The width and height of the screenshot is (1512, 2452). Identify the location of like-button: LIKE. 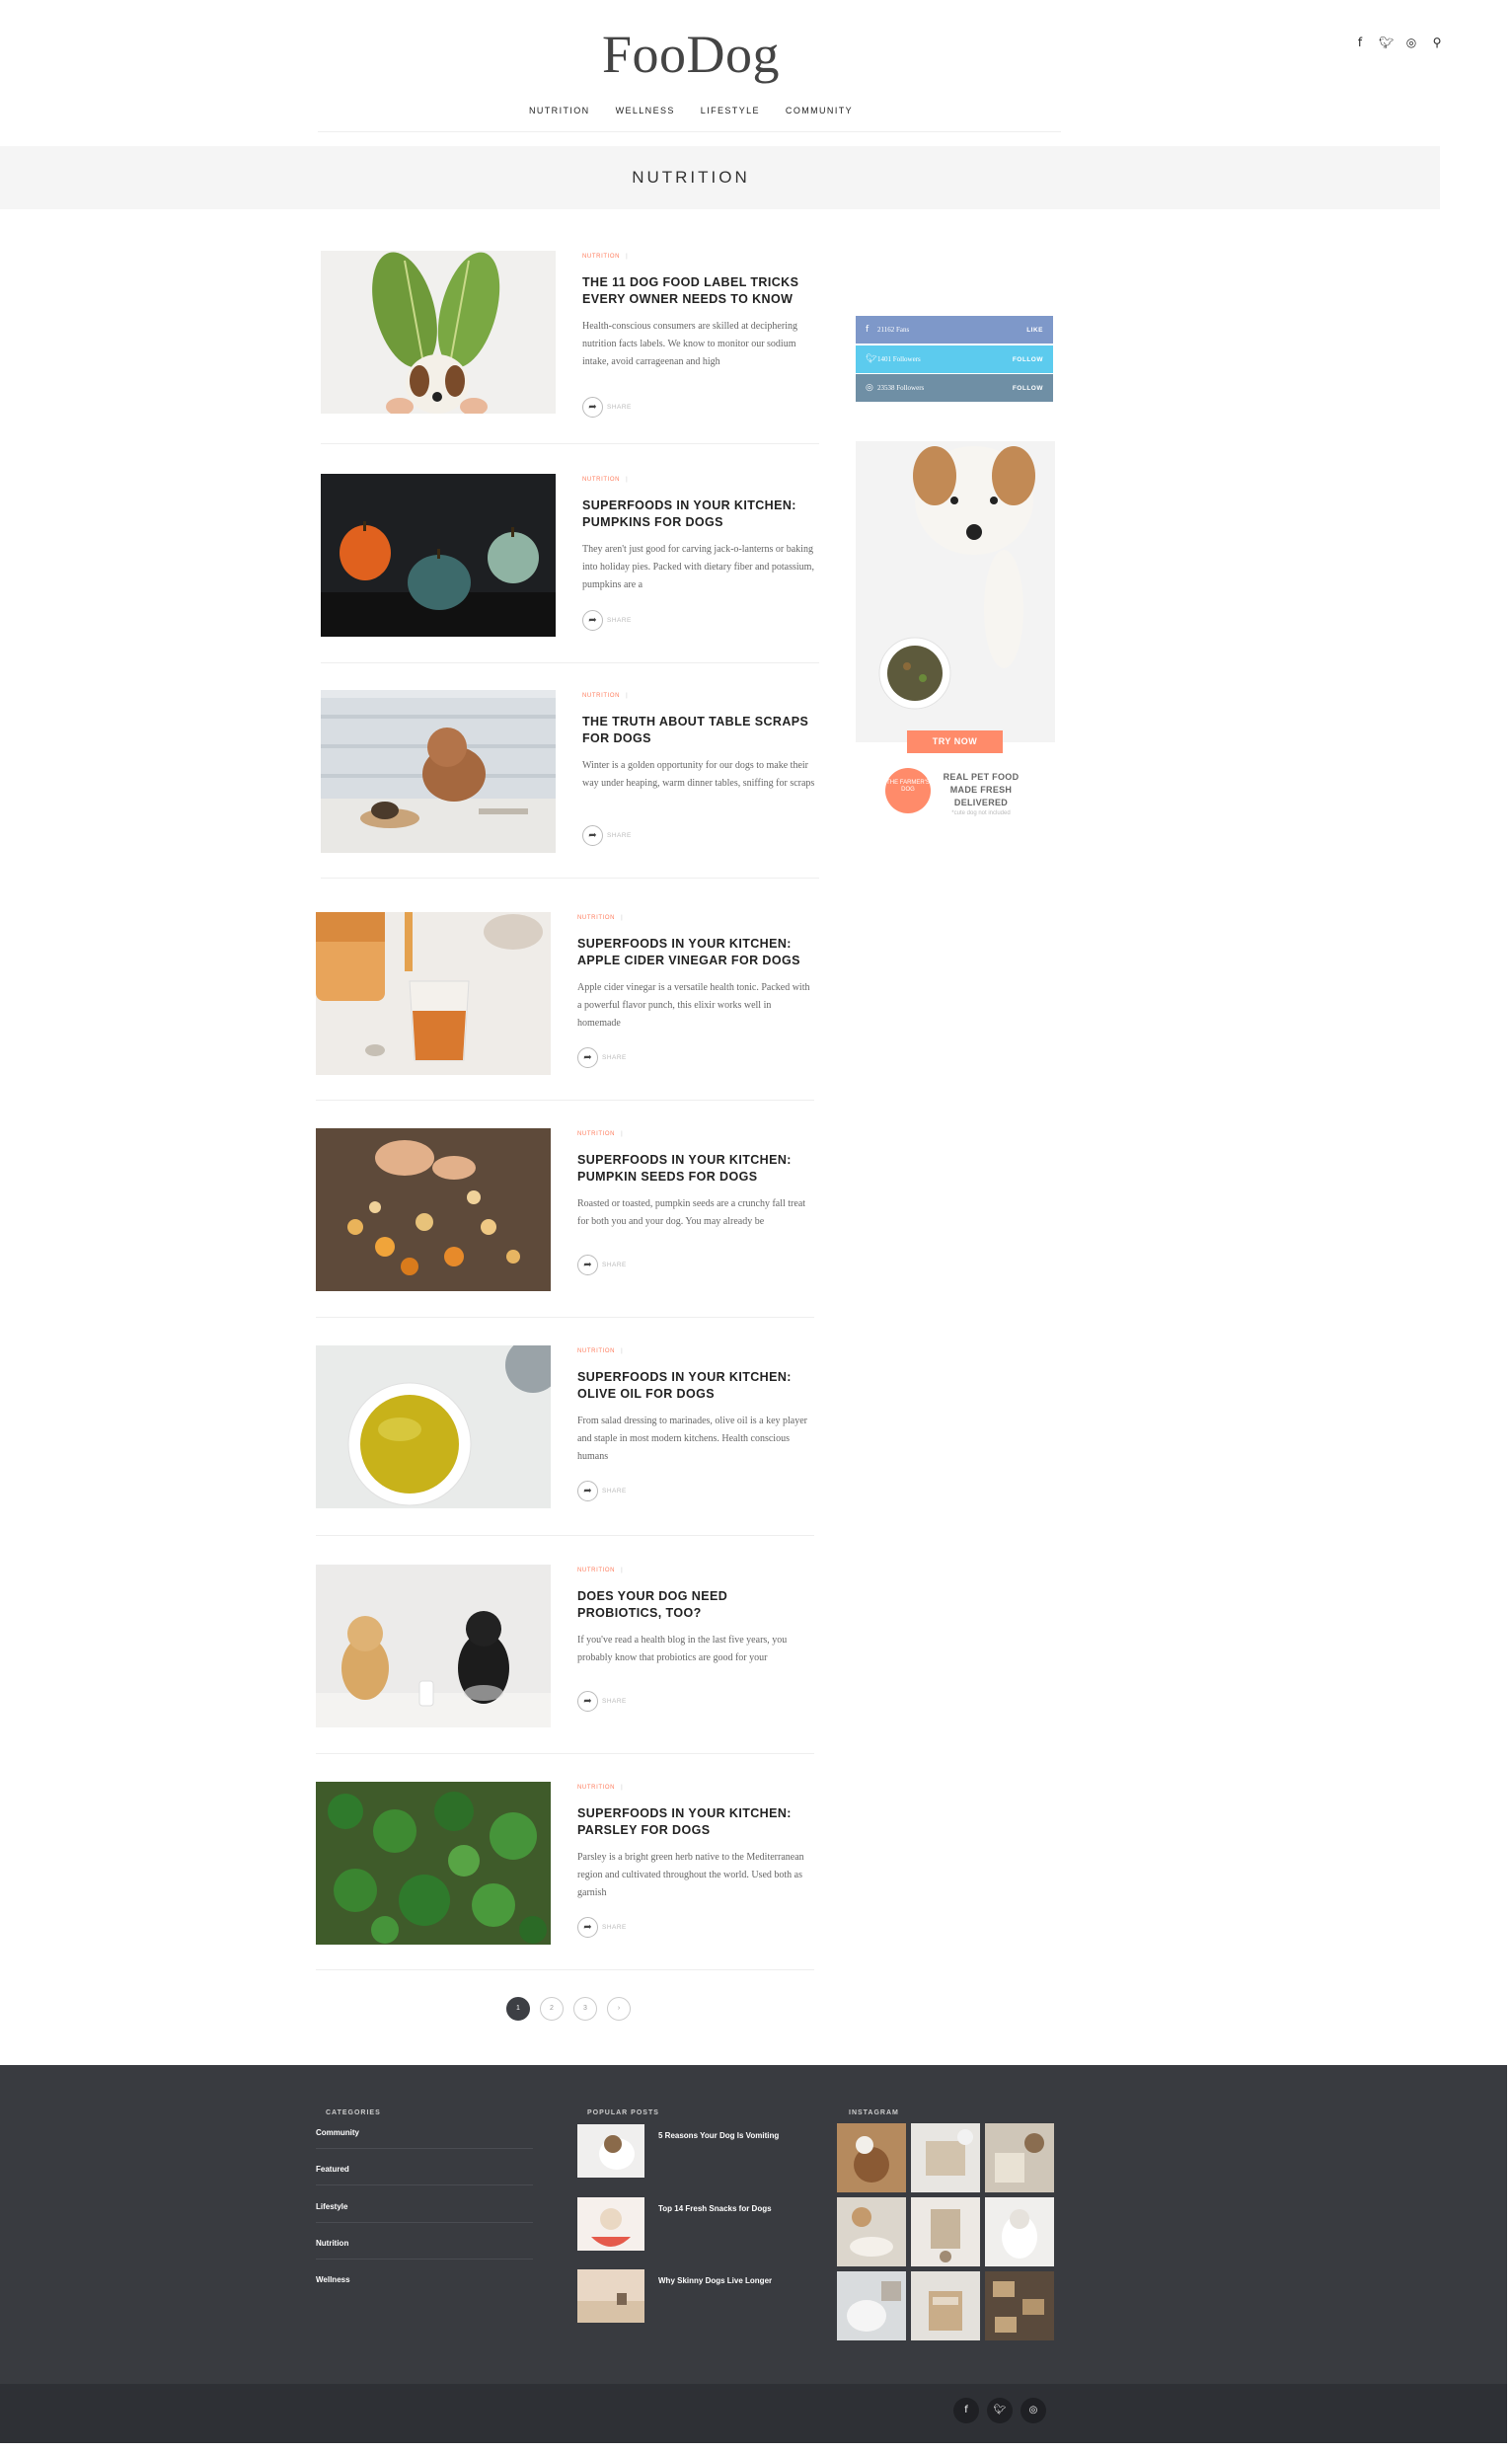
(1034, 330).